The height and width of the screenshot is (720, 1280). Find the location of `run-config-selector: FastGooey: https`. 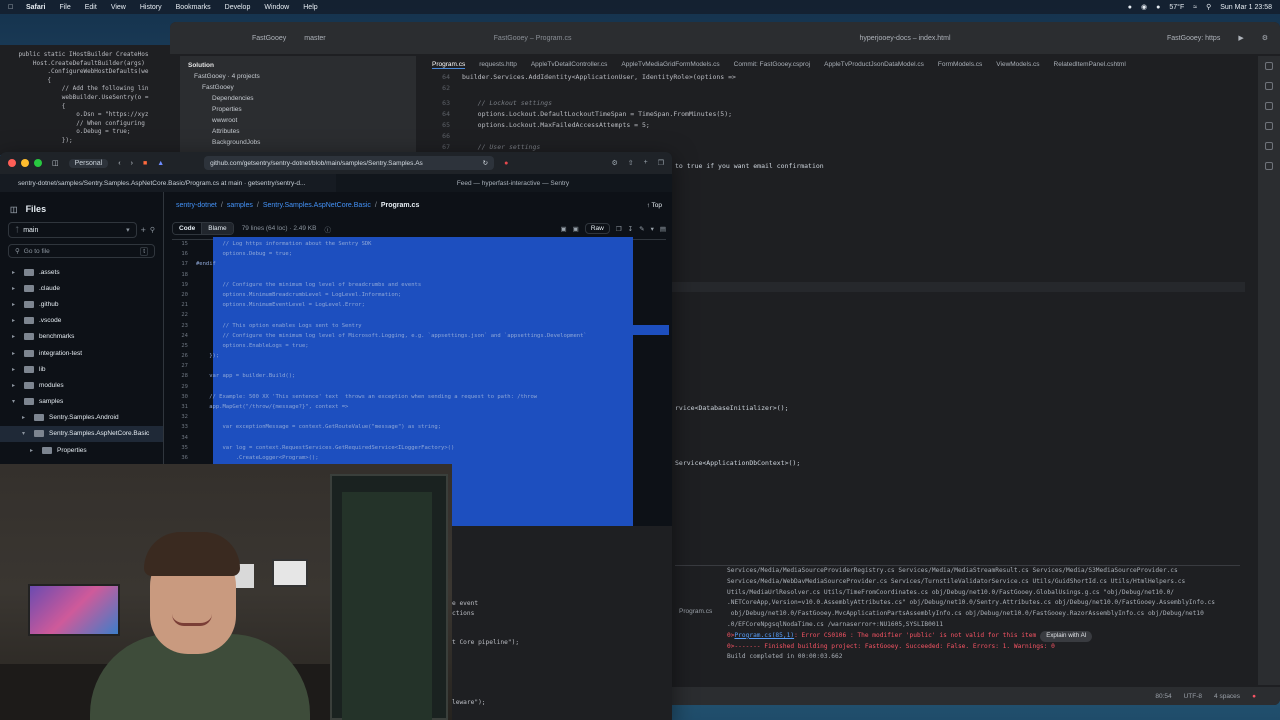

run-config-selector: FastGooey: https is located at coordinates (1193, 38).